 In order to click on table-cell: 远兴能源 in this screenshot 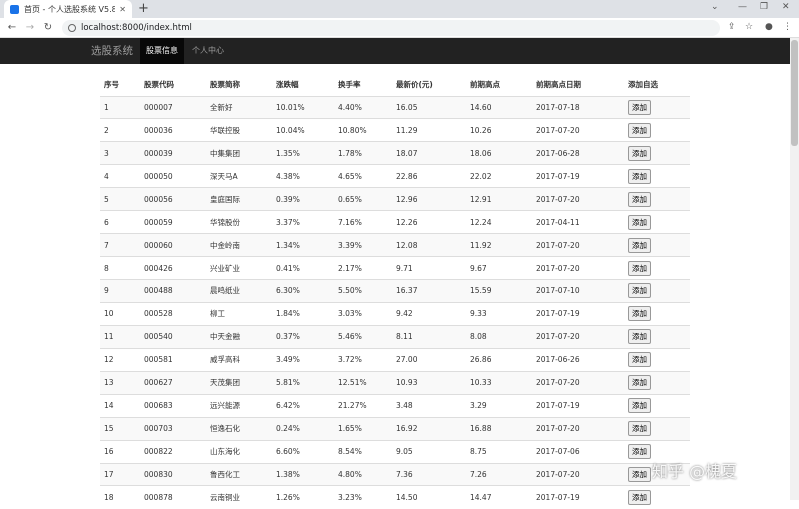, I will do `click(239, 405)`.